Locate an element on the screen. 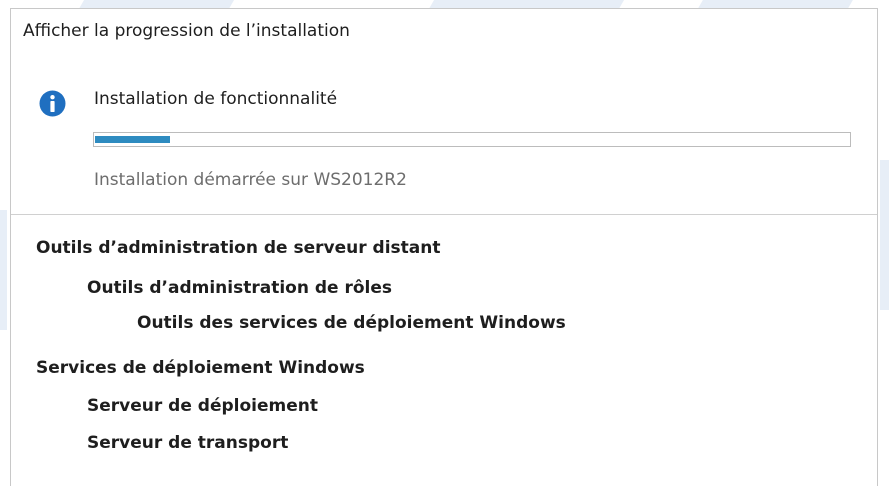  status-detail: Installation démarrée sur WS2012R2 is located at coordinates (250, 180).